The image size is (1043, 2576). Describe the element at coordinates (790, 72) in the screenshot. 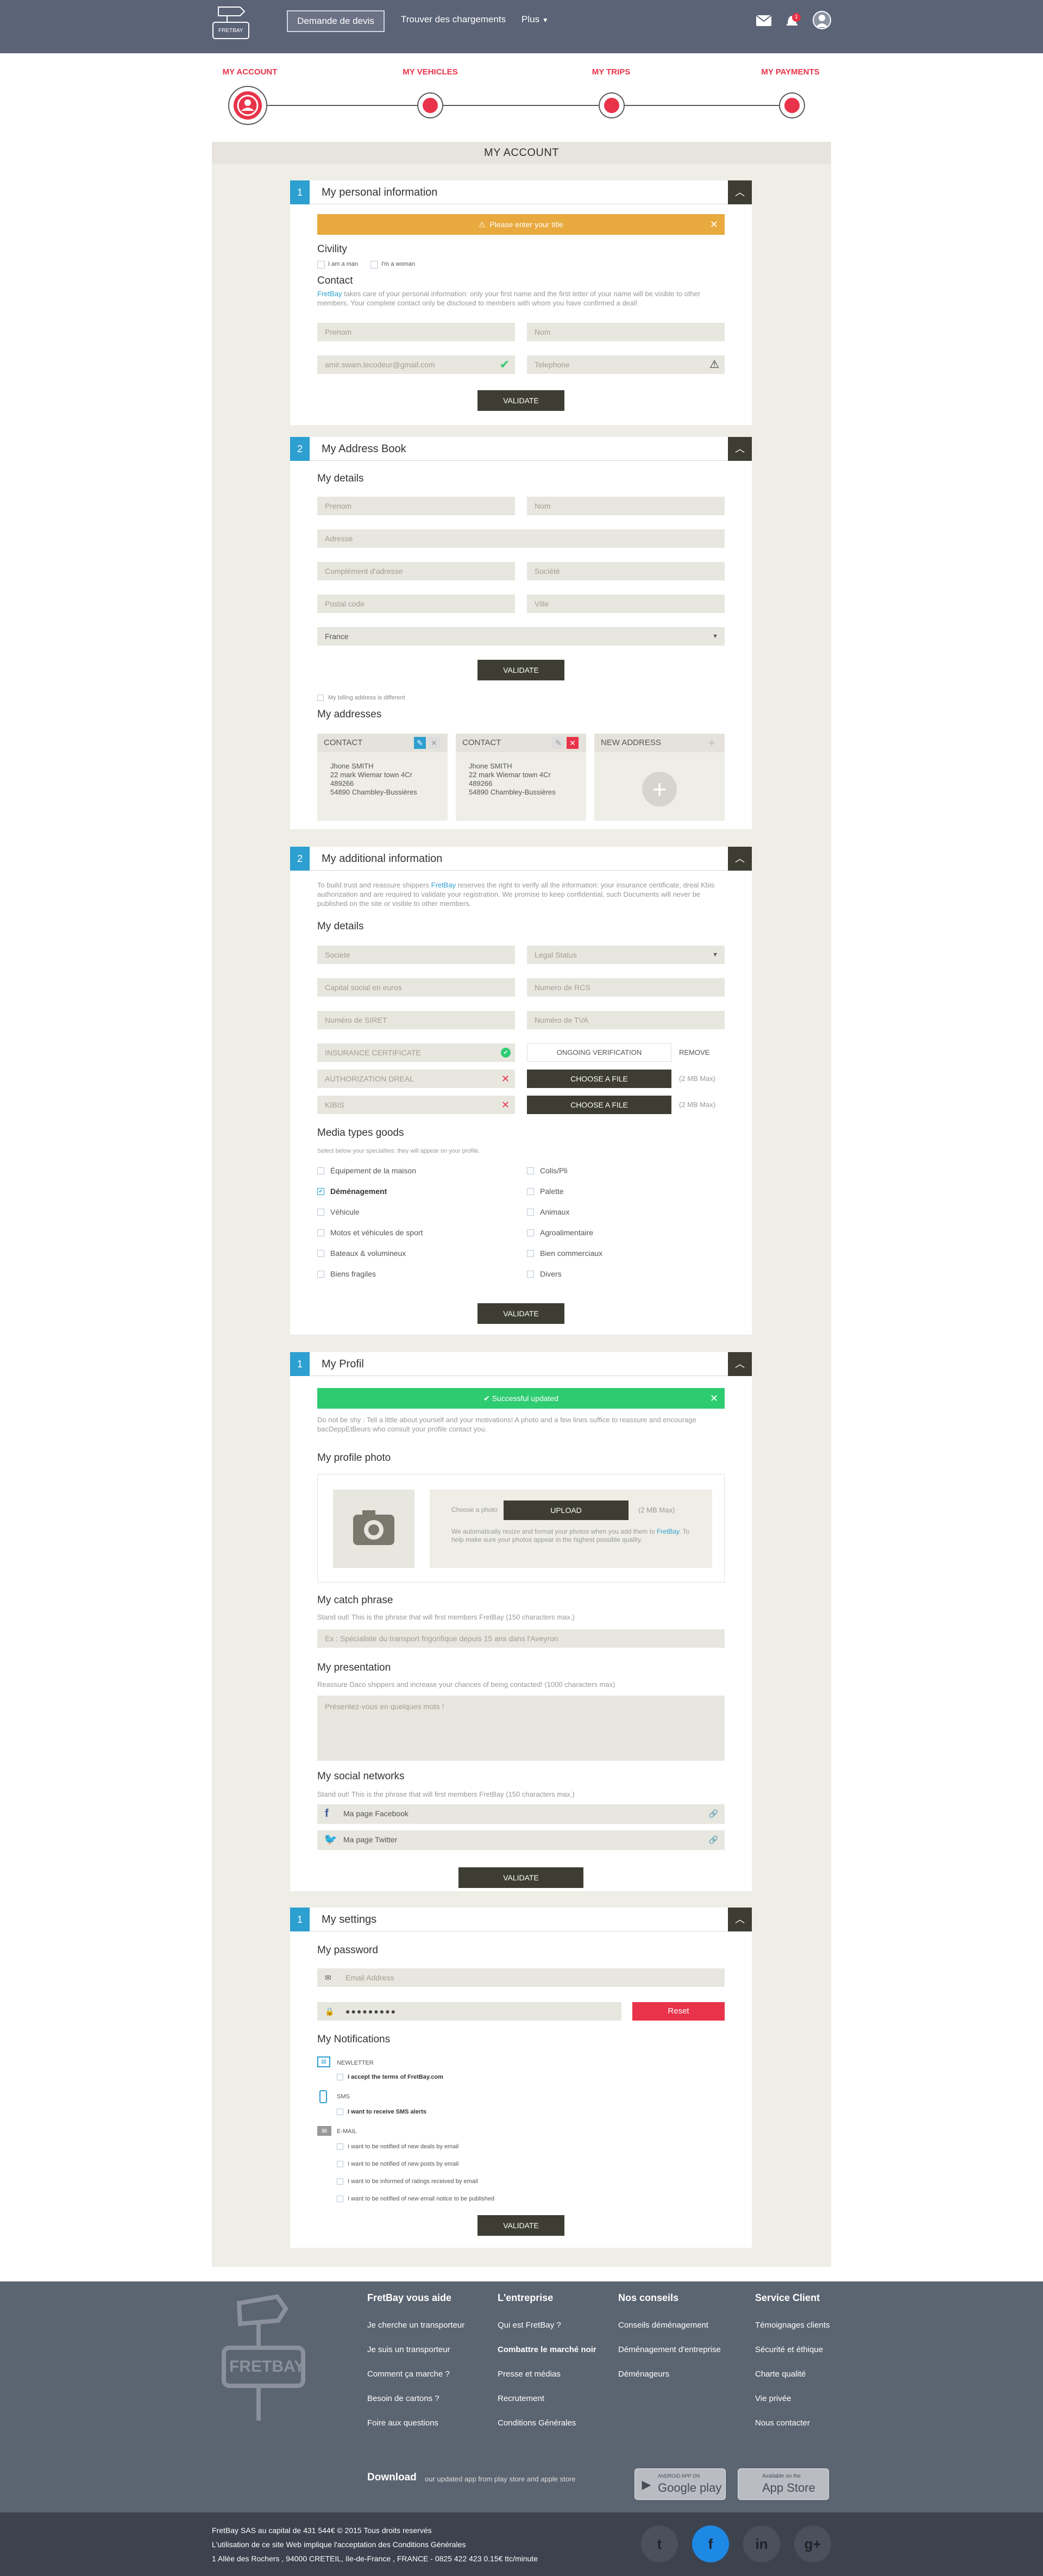

I see `step-label-payments: MY PAYMENTS` at that location.